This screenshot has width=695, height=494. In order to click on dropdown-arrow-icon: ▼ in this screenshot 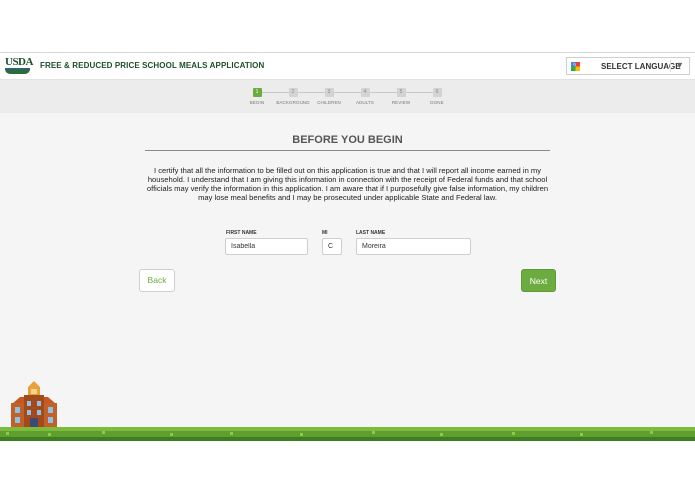, I will do `click(679, 65)`.